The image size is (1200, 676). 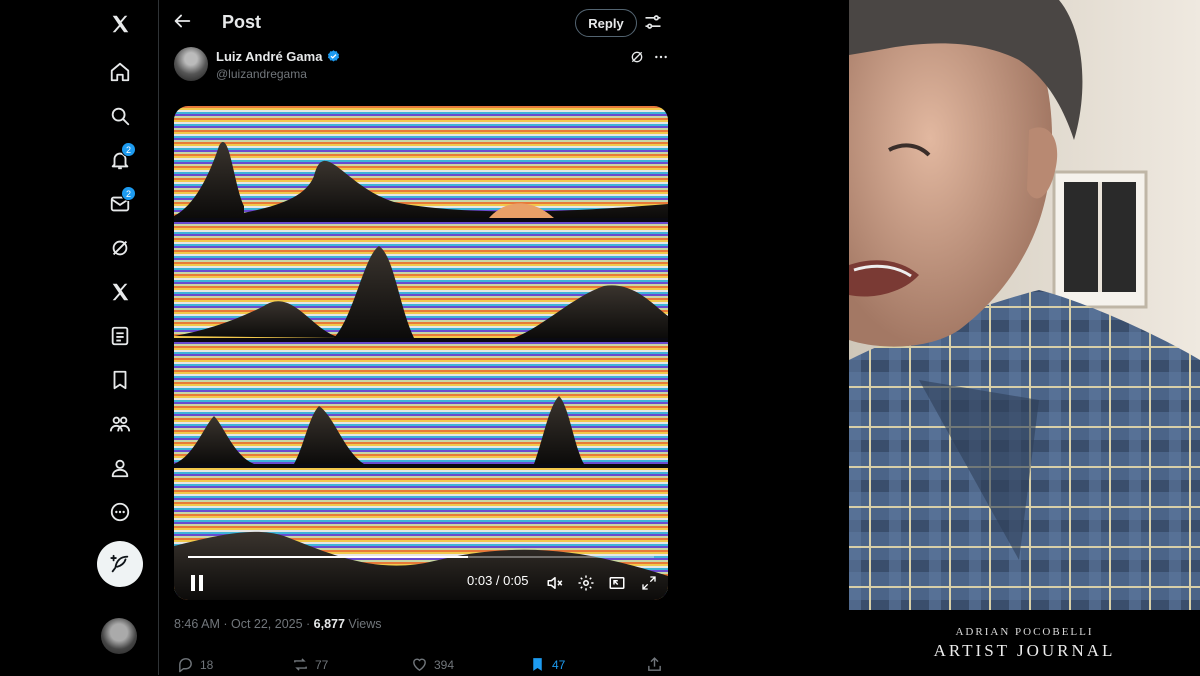 What do you see at coordinates (329, 624) in the screenshot?
I see `views-count: 6,877` at bounding box center [329, 624].